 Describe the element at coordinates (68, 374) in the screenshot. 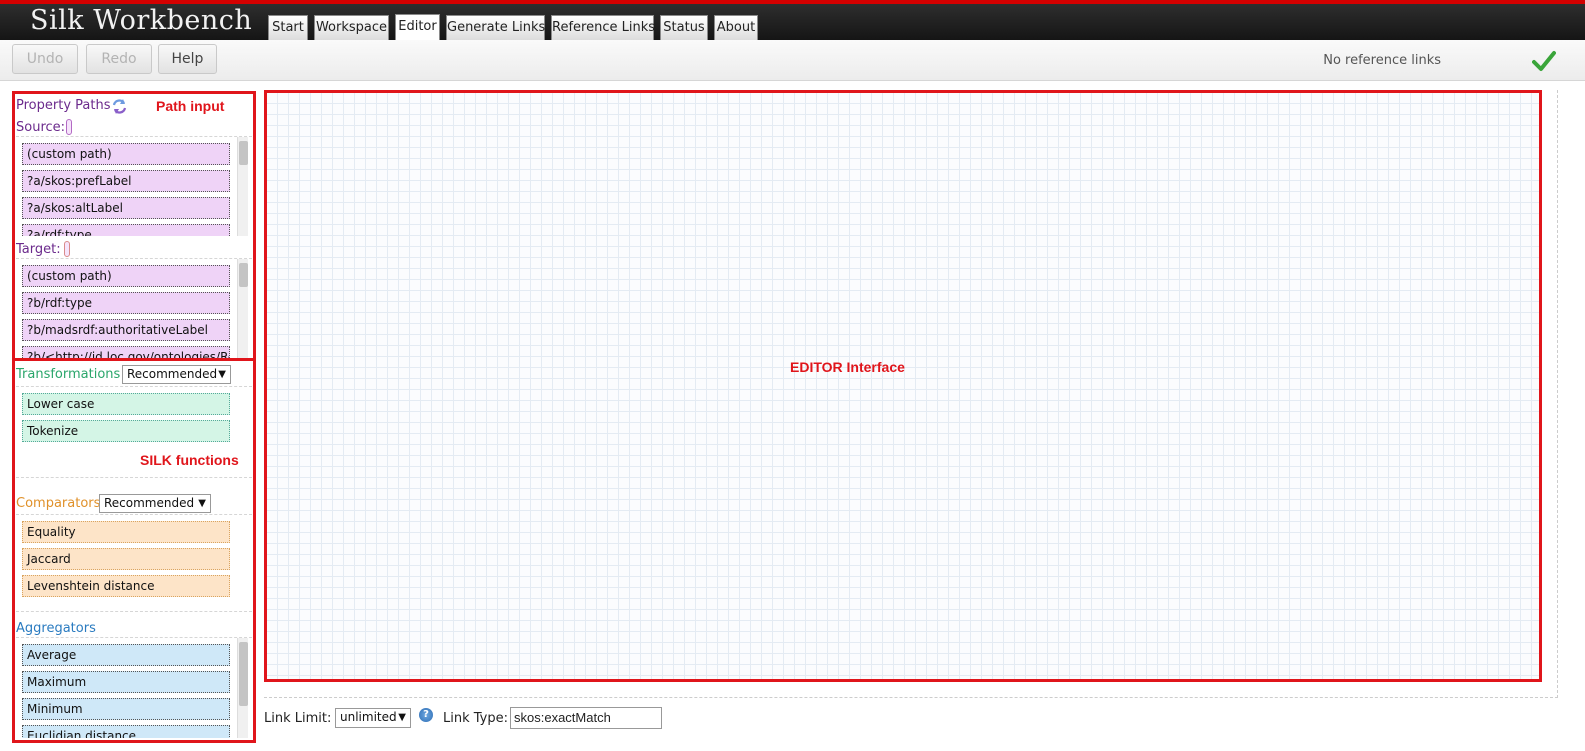

I see `transformations-title: Transformations` at that location.